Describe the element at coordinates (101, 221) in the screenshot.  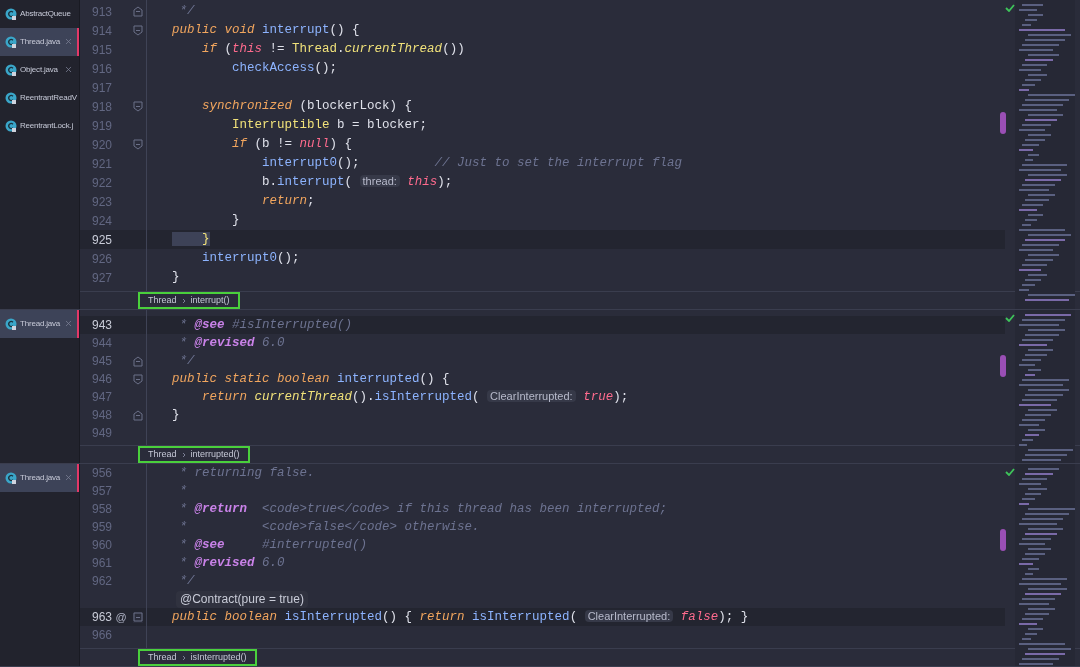
I see `line-number: 924` at that location.